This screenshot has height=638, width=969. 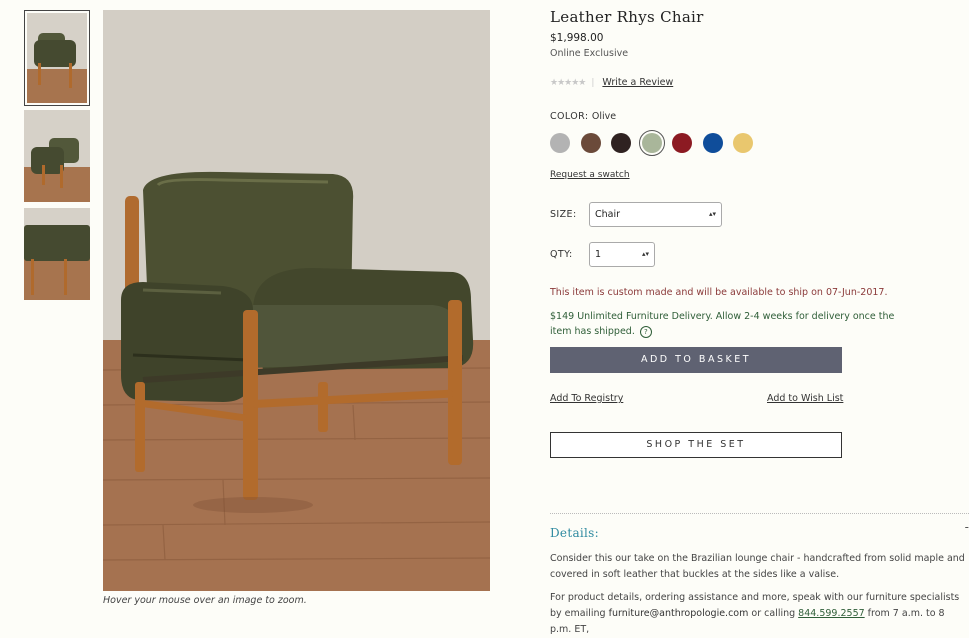 I want to click on zoom-hint: Hover your mouse over an image to zoom., so click(x=205, y=600).